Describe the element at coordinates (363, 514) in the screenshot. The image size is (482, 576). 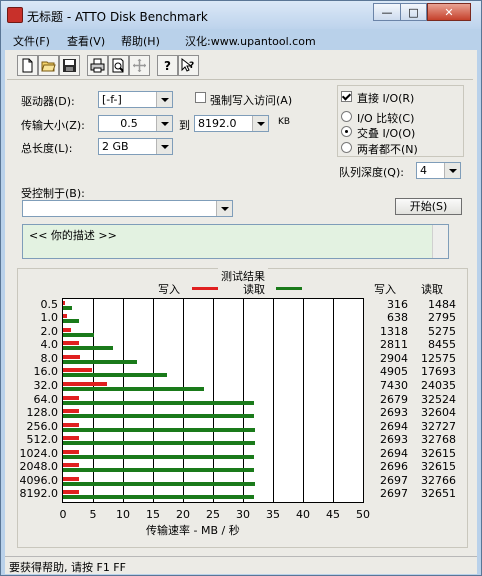
I see `x-tick-label: 50` at that location.